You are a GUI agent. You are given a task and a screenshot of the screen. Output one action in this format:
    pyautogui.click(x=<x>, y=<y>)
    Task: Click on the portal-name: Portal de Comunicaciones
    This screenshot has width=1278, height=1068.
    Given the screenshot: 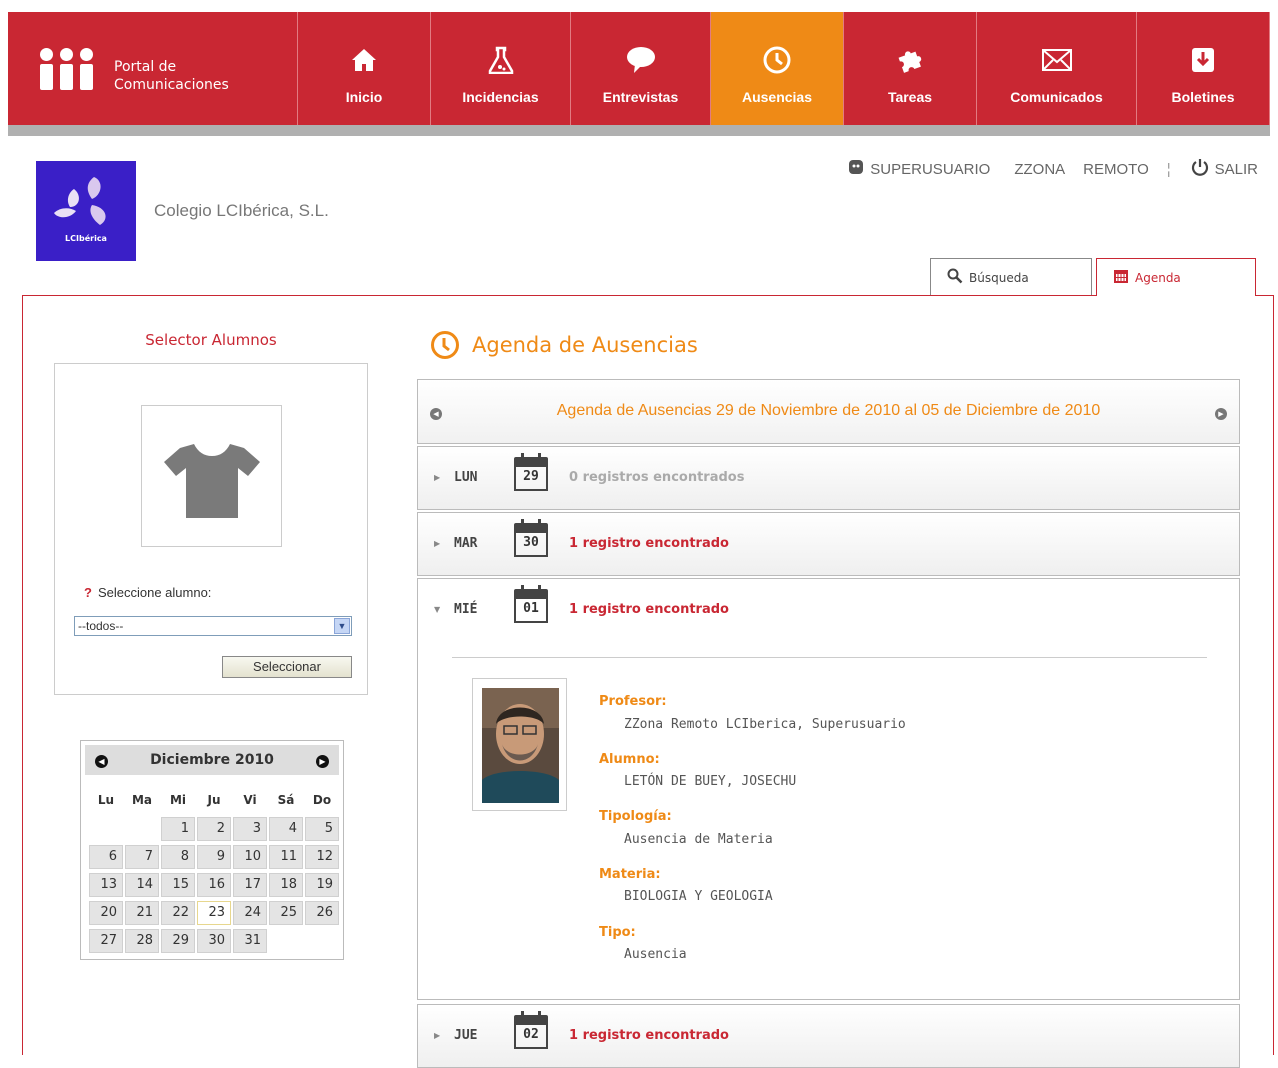 What is the action you would take?
    pyautogui.click(x=171, y=75)
    